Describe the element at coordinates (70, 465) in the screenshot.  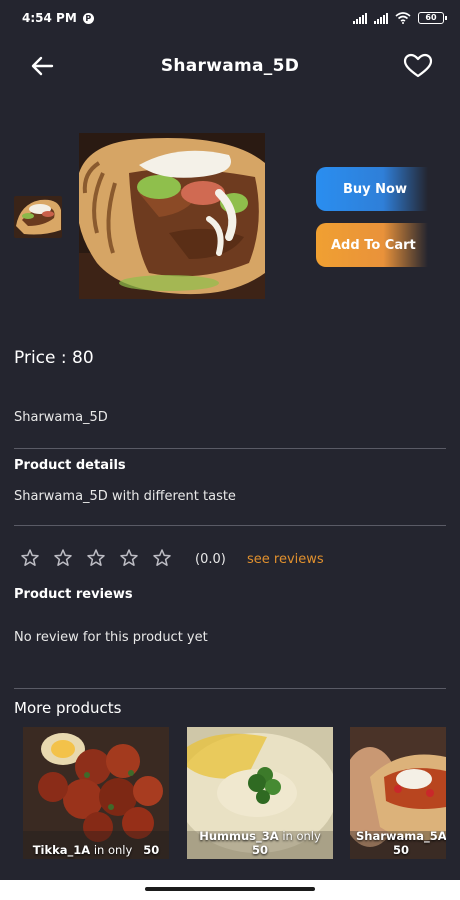
I see `product-details-title: Product details` at that location.